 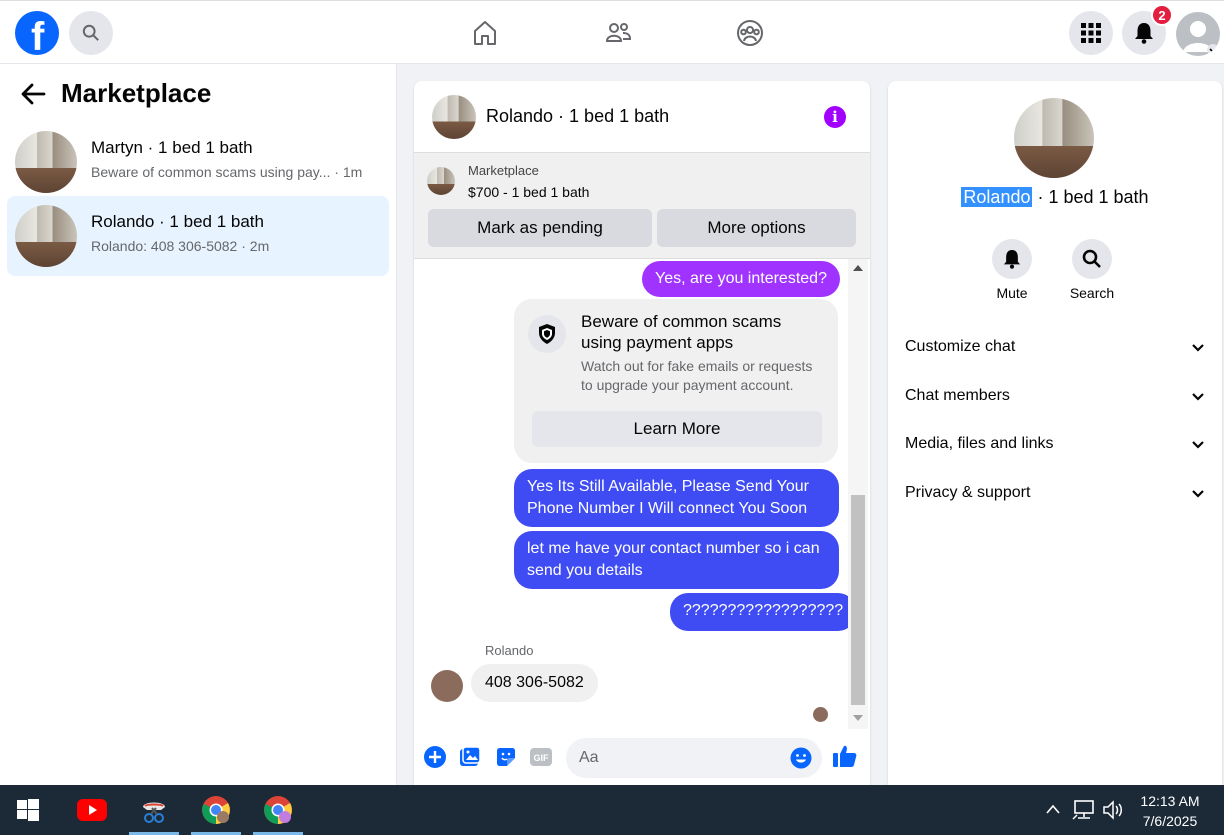 What do you see at coordinates (227, 172) in the screenshot?
I see `conversation-preview: Beware of common scams using pay... · 1m` at bounding box center [227, 172].